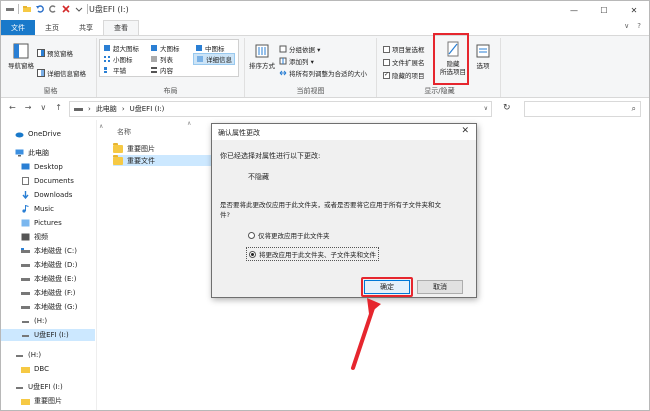 The width and height of the screenshot is (650, 411). What do you see at coordinates (48, 237) in the screenshot?
I see `nav-item-videos: 视频` at bounding box center [48, 237].